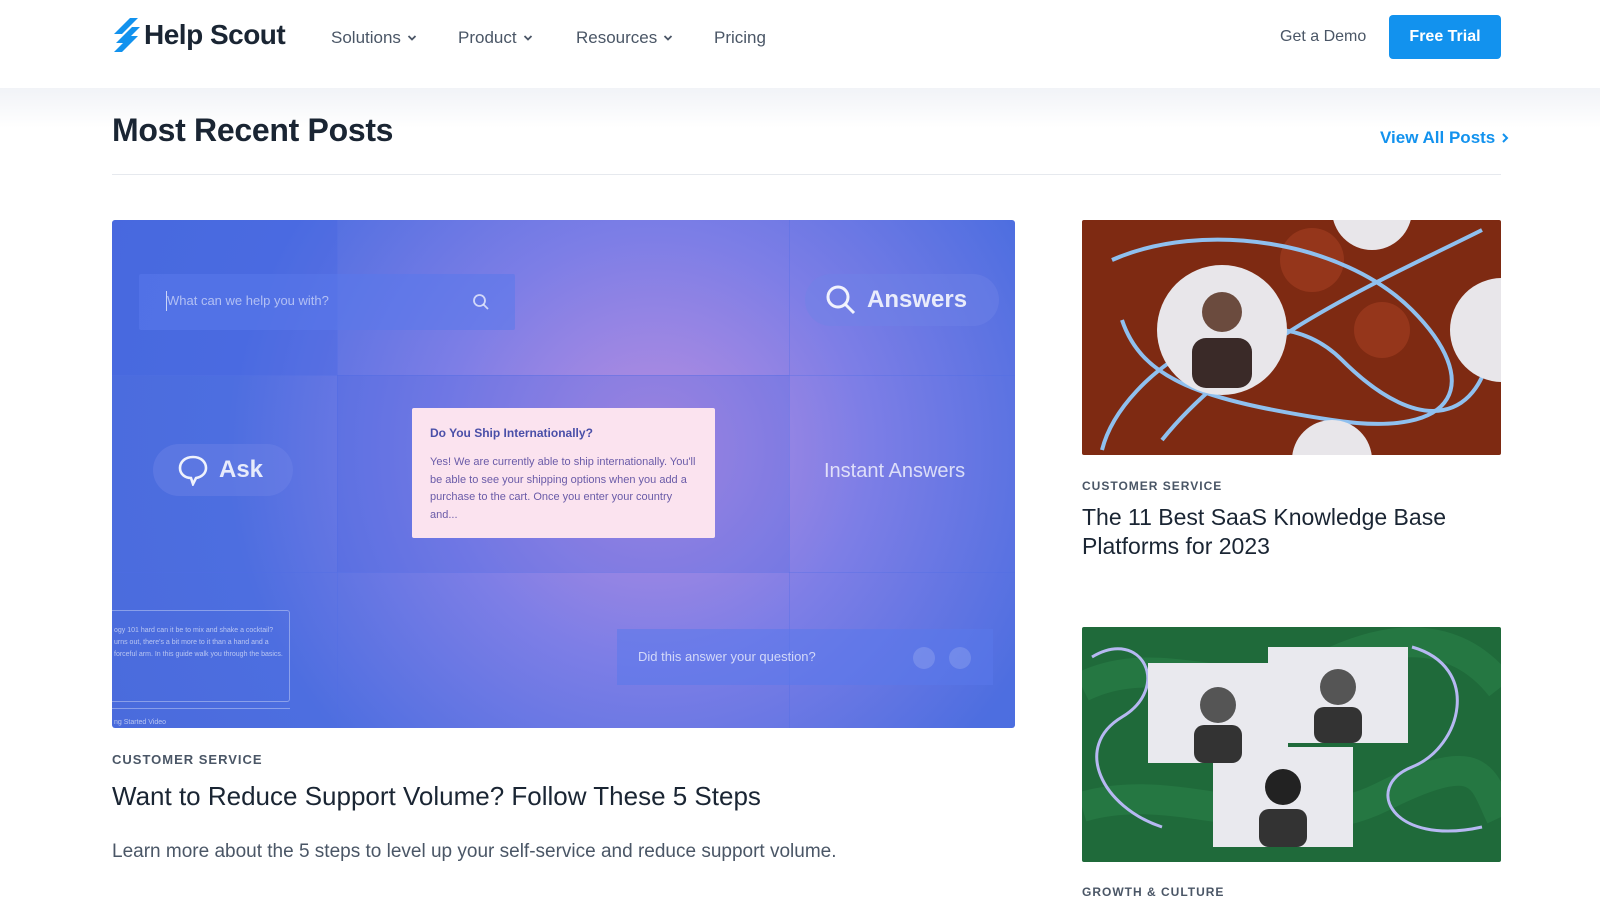 This screenshot has height=899, width=1600. I want to click on feedback-box: Did this answer your question?, so click(805, 657).